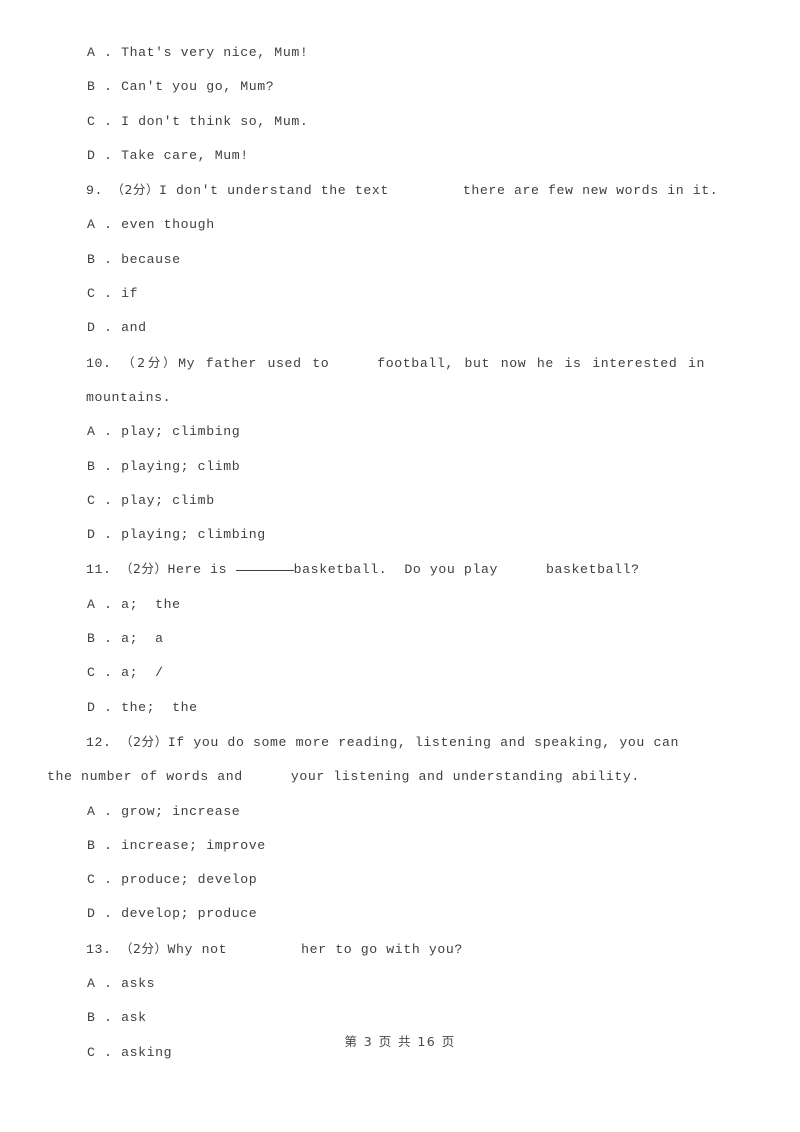  What do you see at coordinates (400, 984) in the screenshot?
I see `option-row: A . asks` at bounding box center [400, 984].